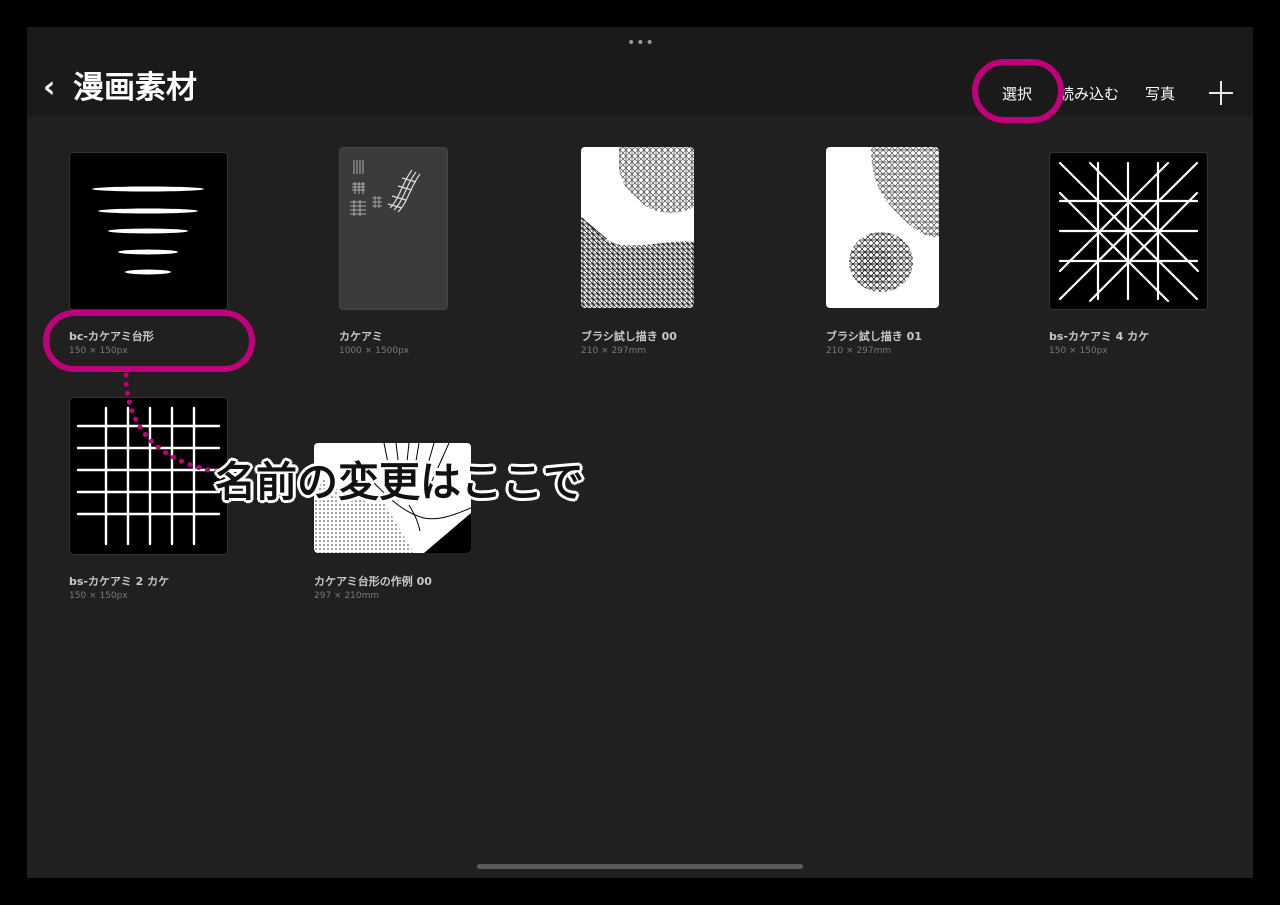 This screenshot has height=905, width=1280. I want to click on select-button: 選択, so click(1017, 94).